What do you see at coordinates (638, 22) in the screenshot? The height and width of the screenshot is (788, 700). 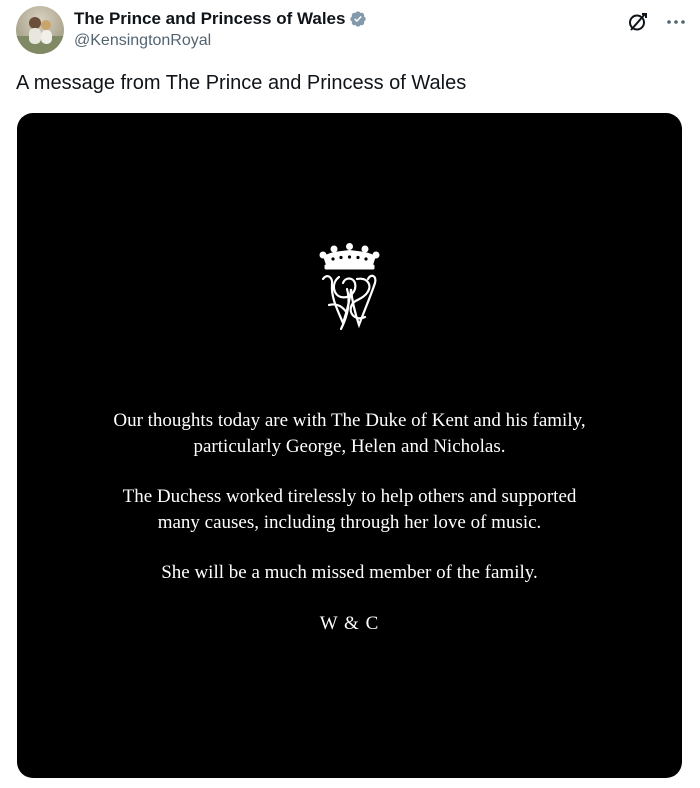 I see `grok-icon` at bounding box center [638, 22].